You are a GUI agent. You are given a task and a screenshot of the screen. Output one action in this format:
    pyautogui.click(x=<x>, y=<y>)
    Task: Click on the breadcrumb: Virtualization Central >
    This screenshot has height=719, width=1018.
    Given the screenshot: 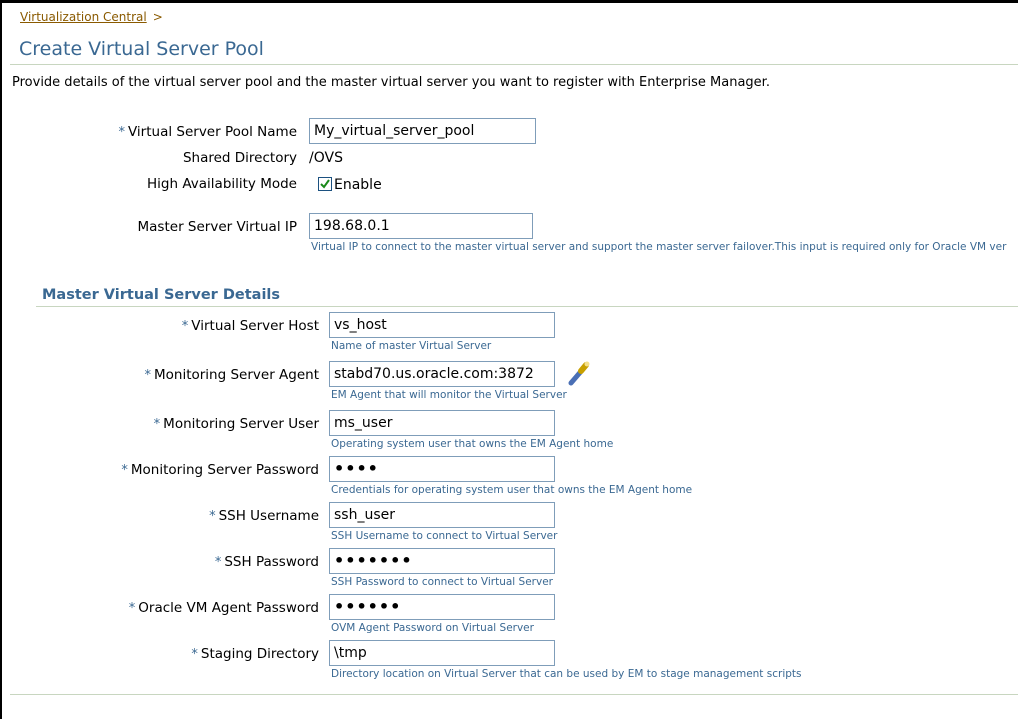 What is the action you would take?
    pyautogui.click(x=91, y=17)
    